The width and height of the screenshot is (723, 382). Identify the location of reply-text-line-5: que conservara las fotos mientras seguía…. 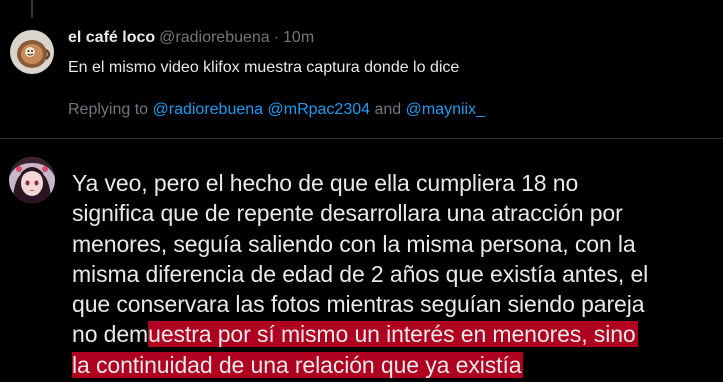
(358, 304).